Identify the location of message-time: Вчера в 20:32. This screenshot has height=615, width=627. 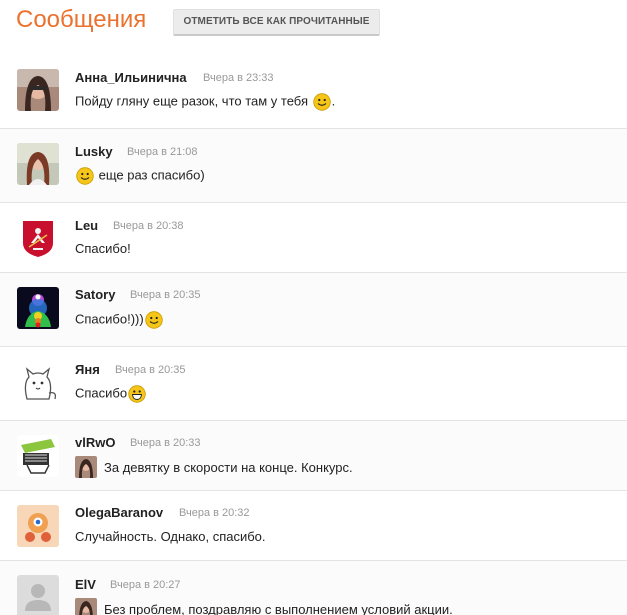
(214, 513).